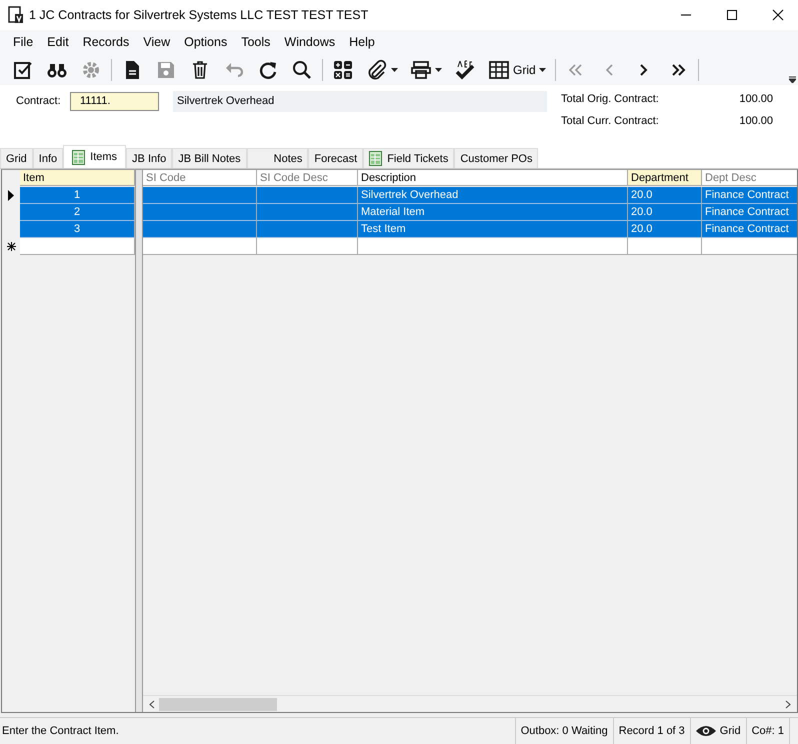 The width and height of the screenshot is (798, 744). What do you see at coordinates (256, 42) in the screenshot?
I see `menu-item: Tools` at bounding box center [256, 42].